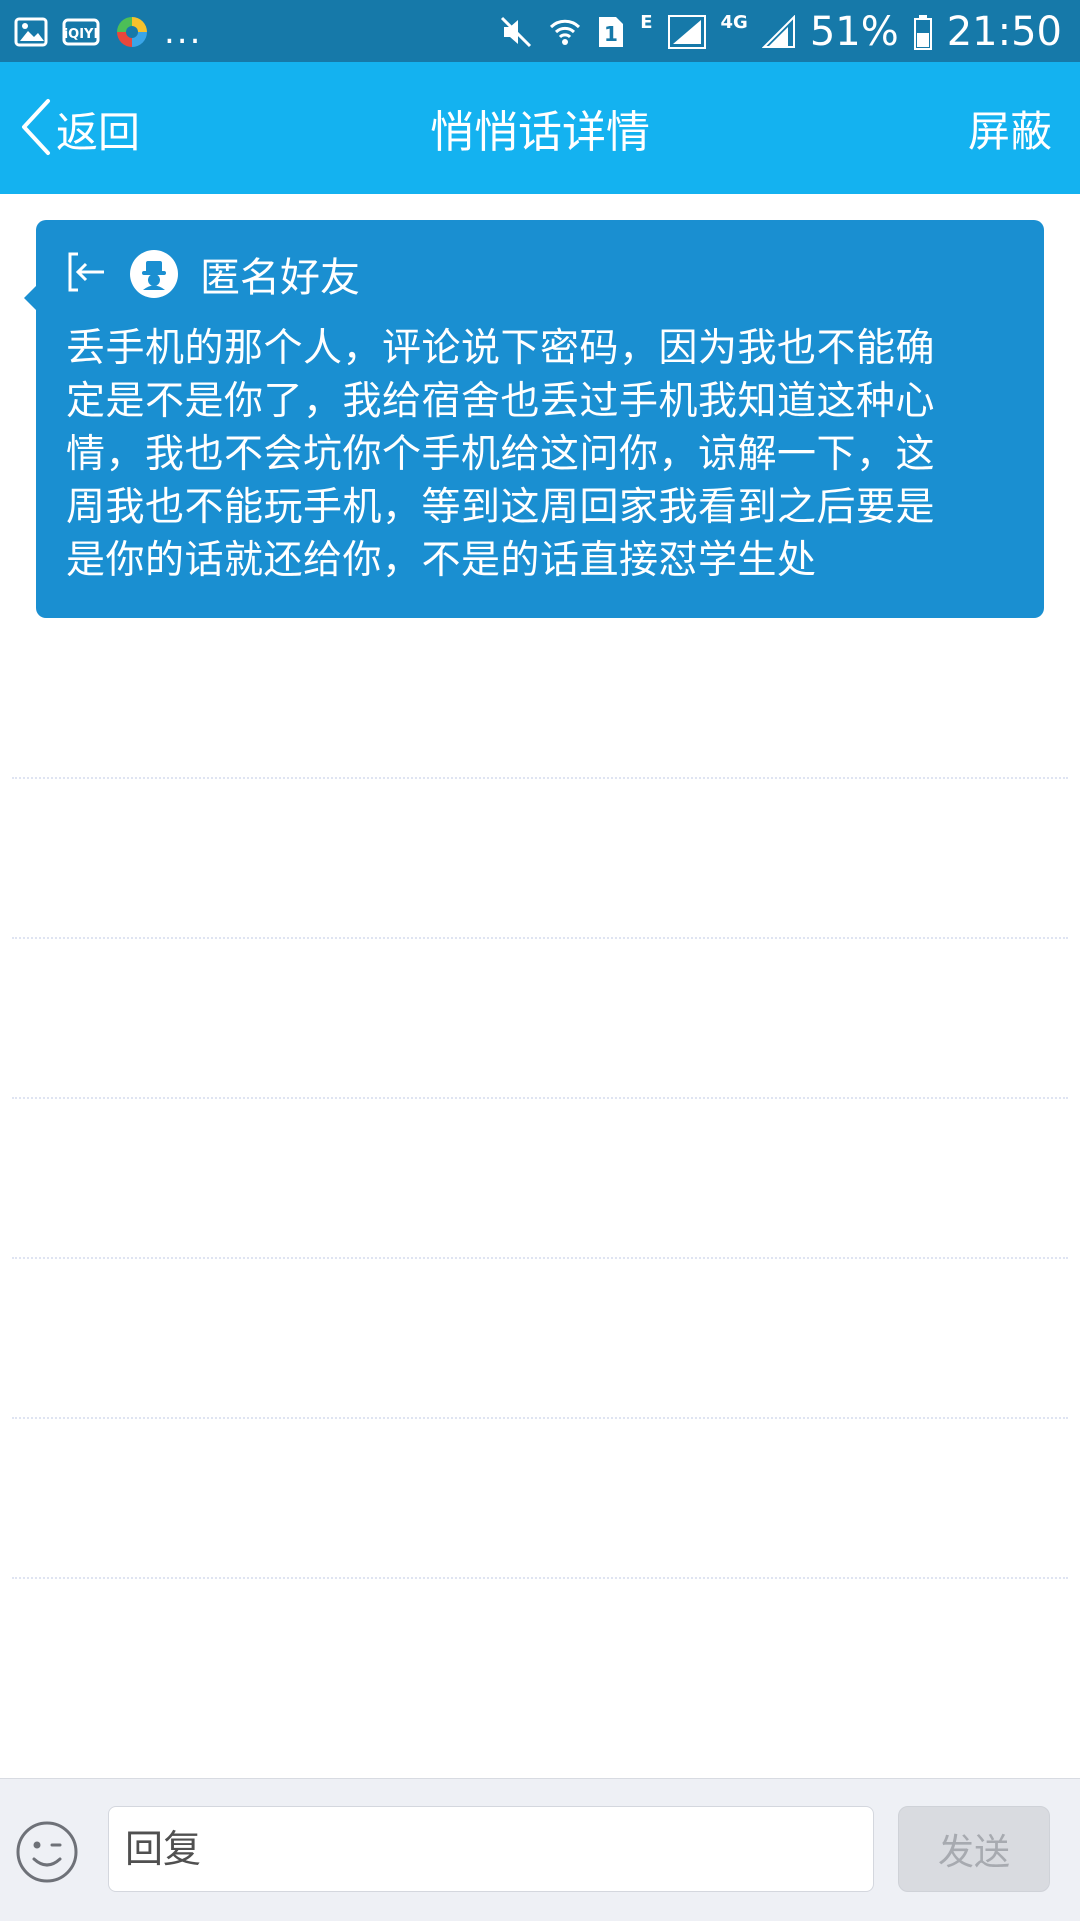 The image size is (1080, 1921). What do you see at coordinates (86, 274) in the screenshot?
I see `exit-icon` at bounding box center [86, 274].